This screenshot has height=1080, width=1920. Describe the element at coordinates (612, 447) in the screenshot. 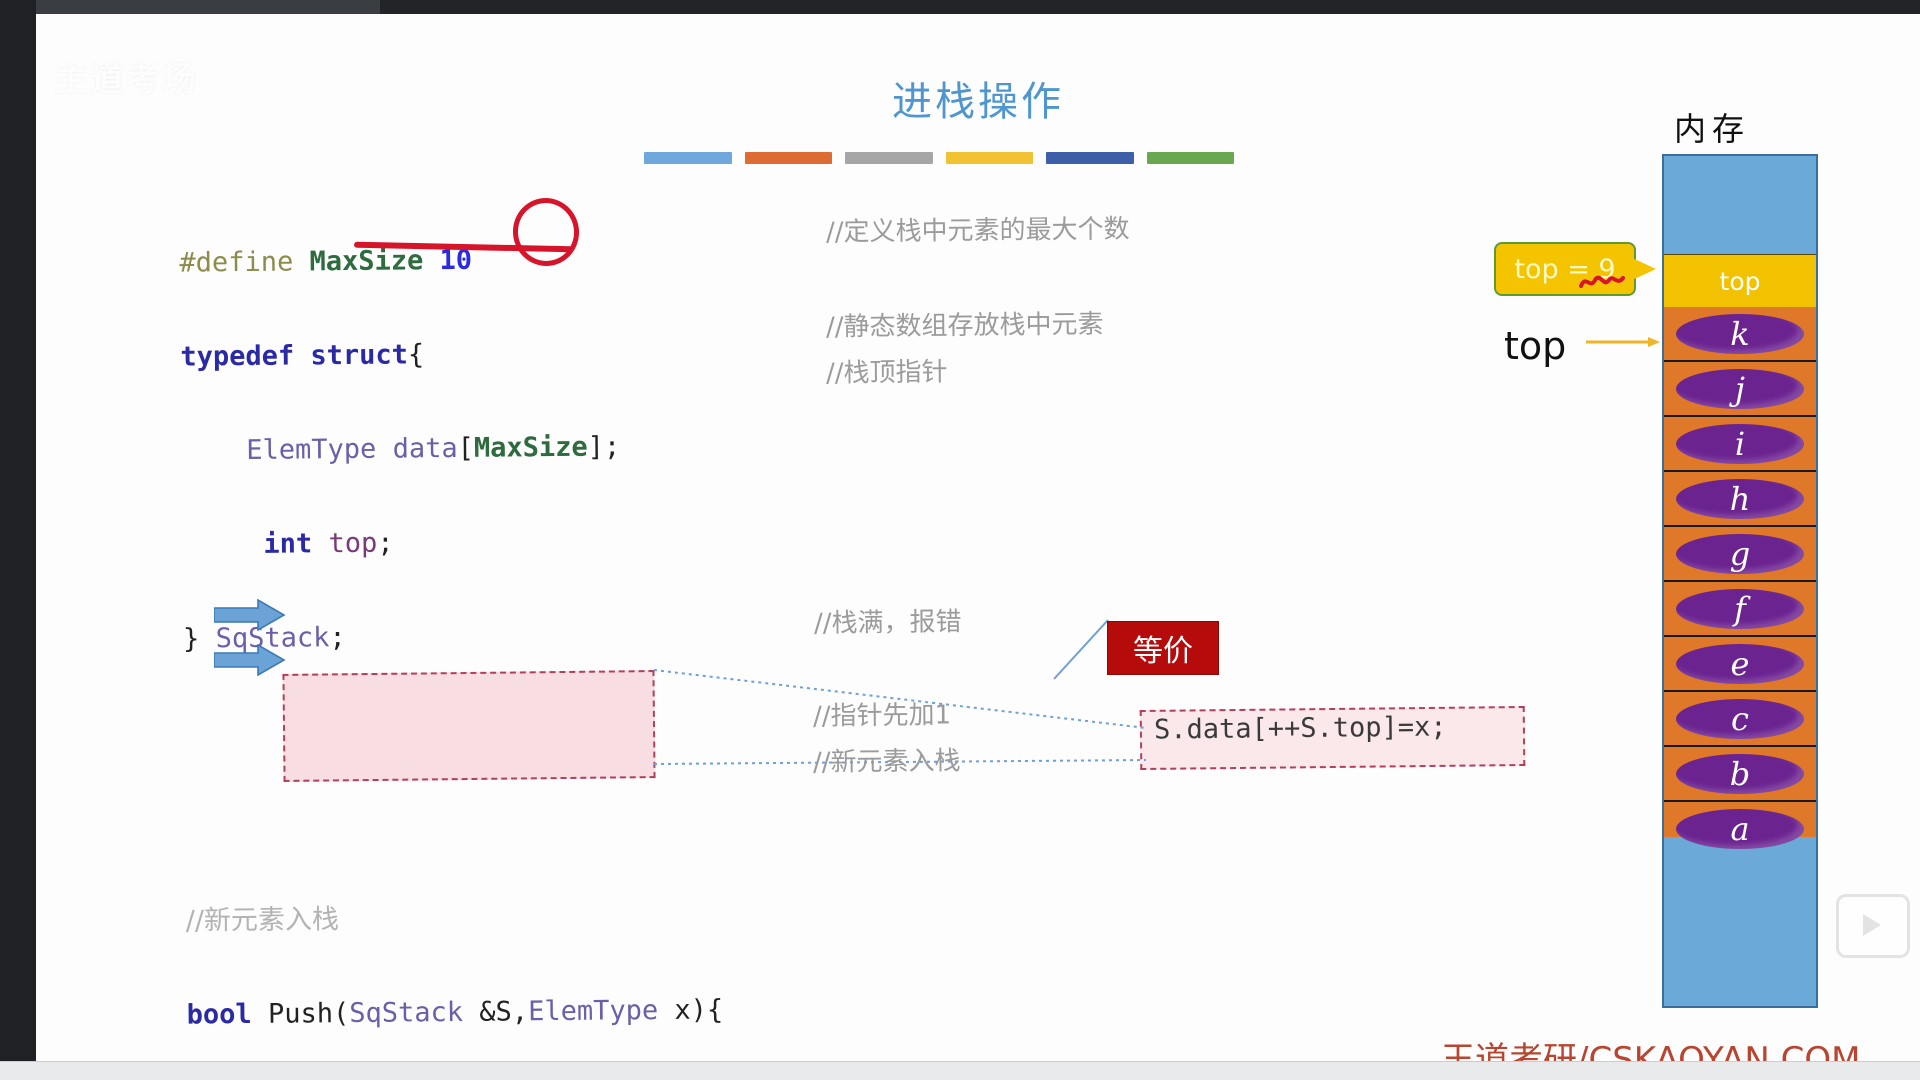

I see `token-semi-1: ;` at that location.